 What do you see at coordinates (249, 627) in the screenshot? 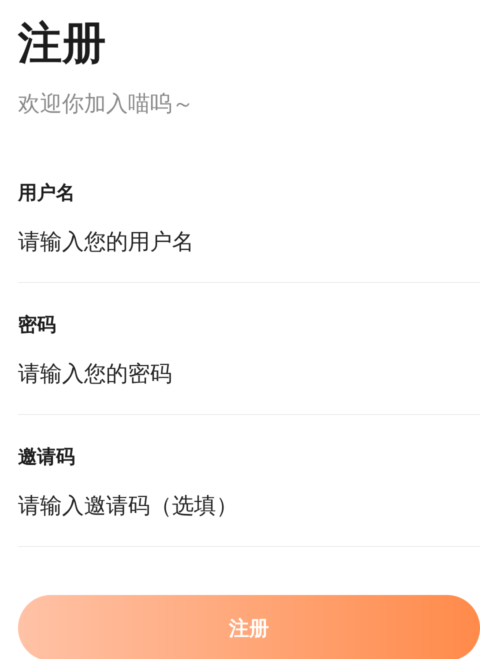
I see `register-button: 注册` at bounding box center [249, 627].